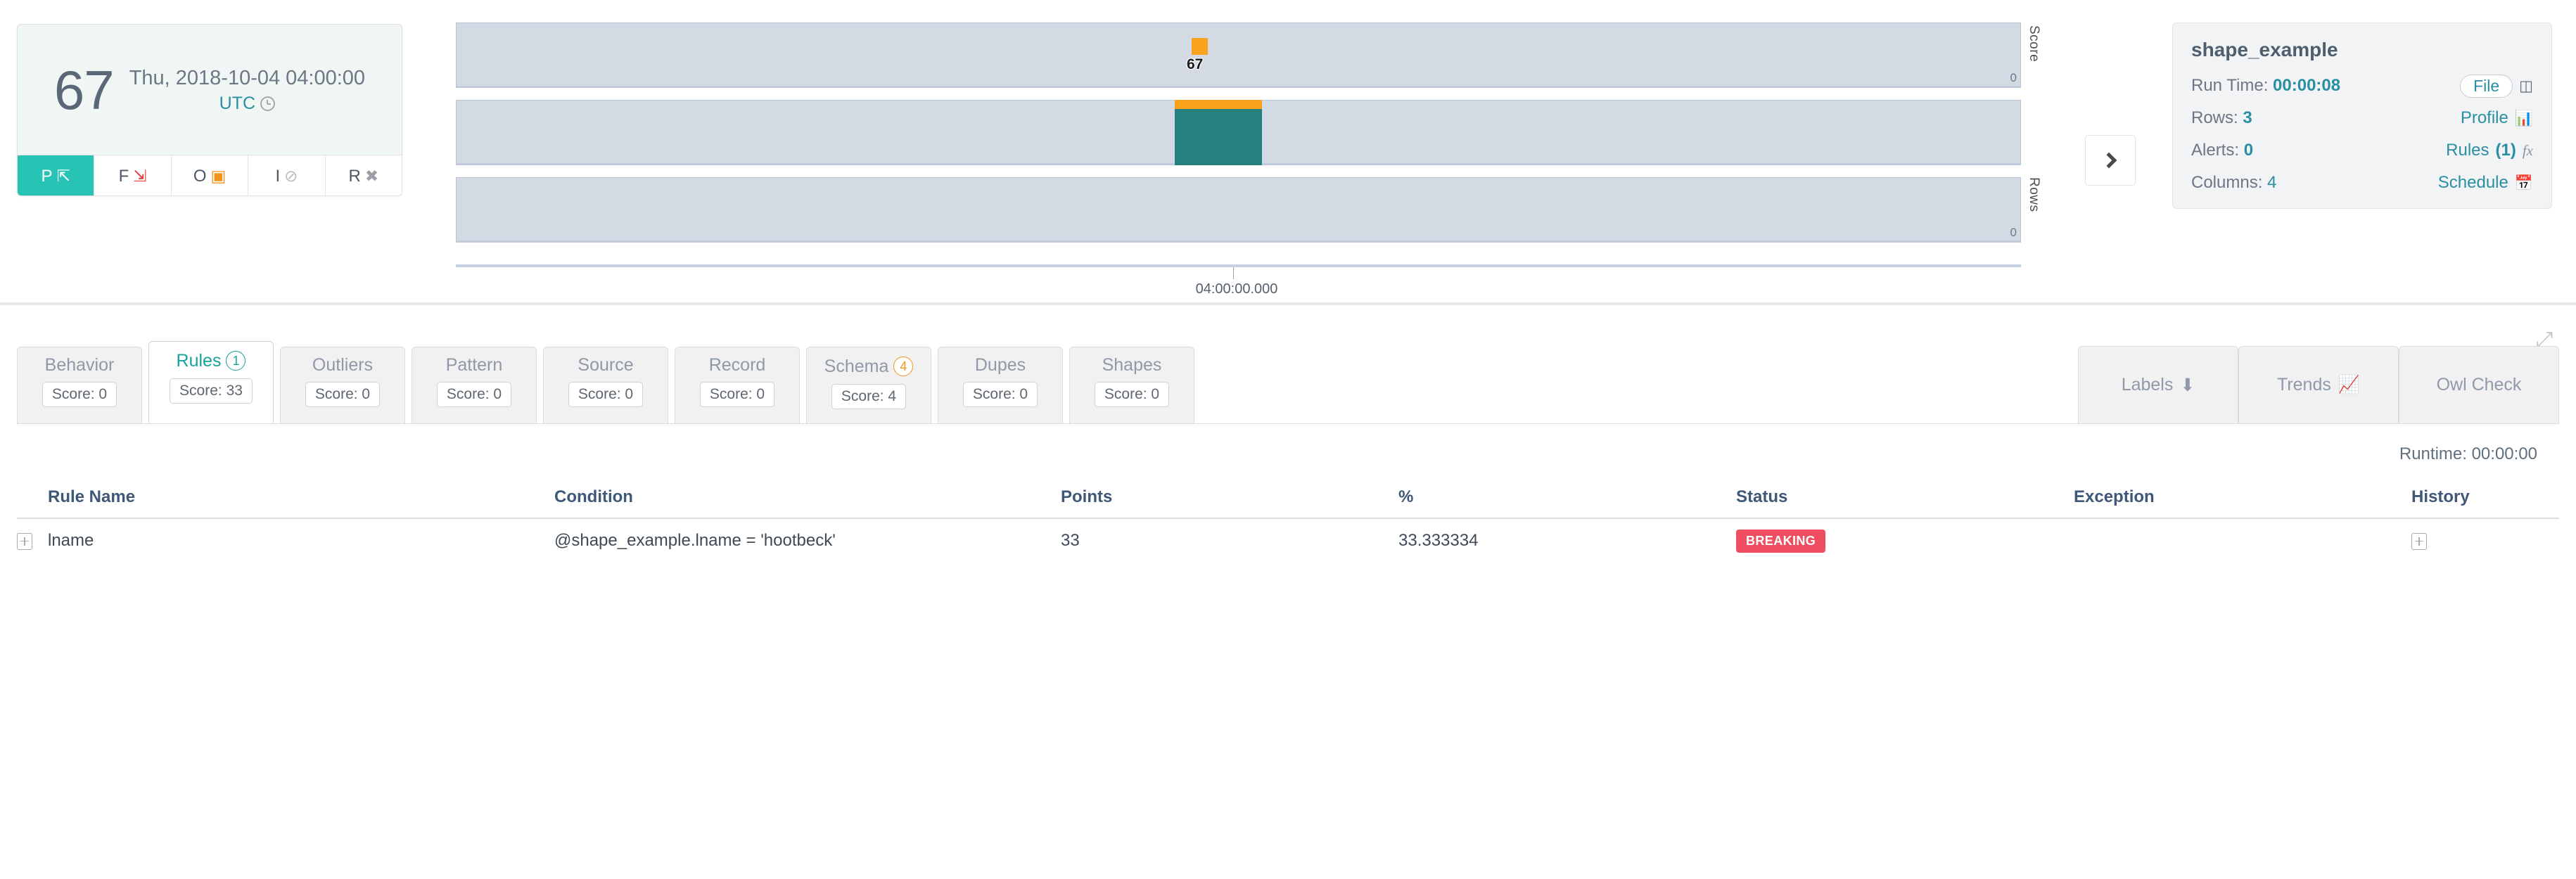 Image resolution: width=2576 pixels, height=879 pixels. I want to click on tab-record-label: Record, so click(737, 365).